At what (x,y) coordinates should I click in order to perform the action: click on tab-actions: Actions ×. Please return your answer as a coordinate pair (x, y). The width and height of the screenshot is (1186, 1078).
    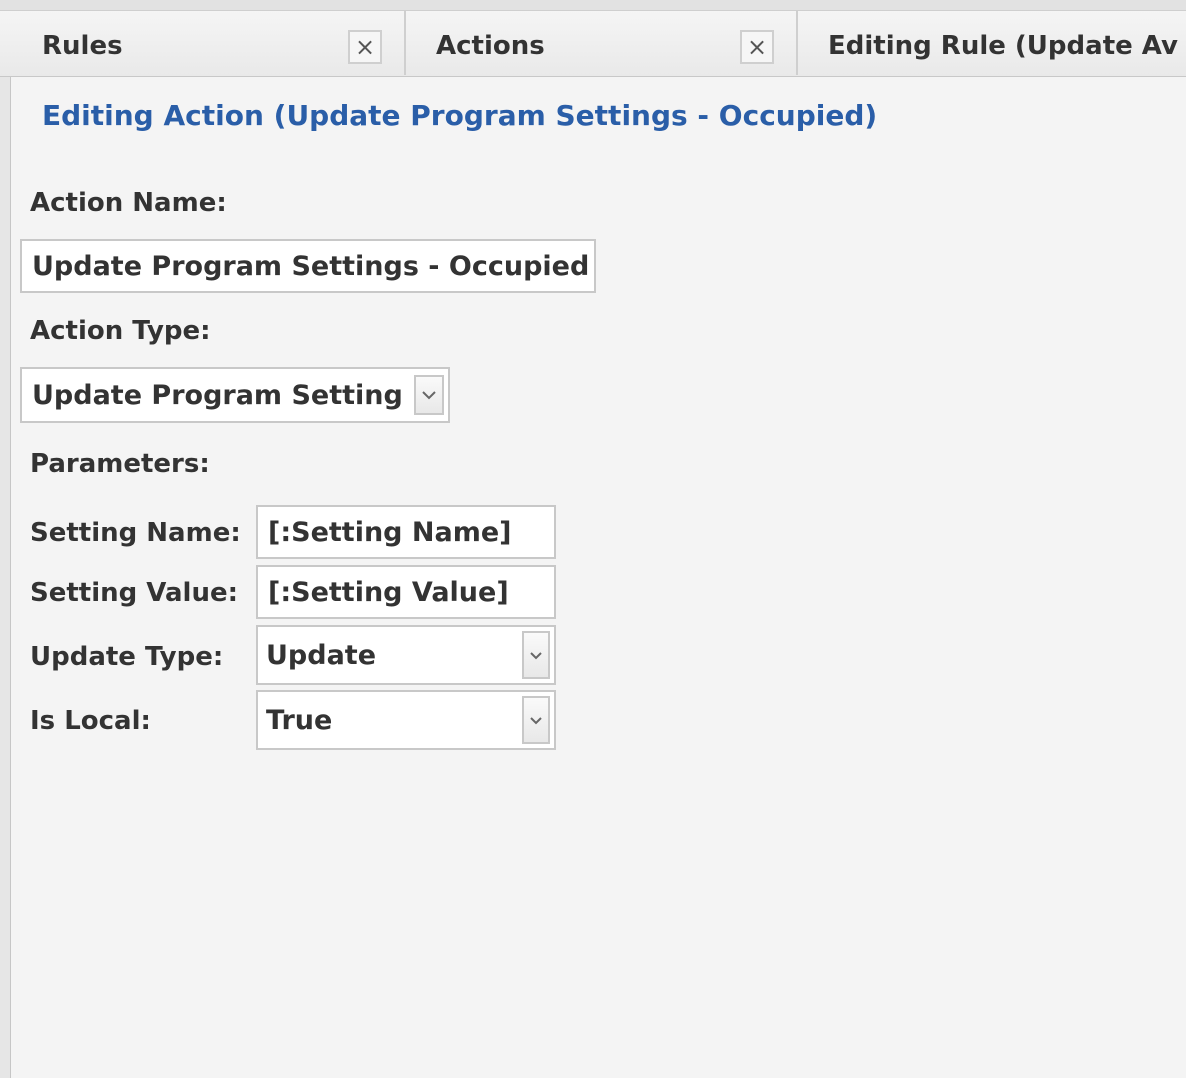
    Looking at the image, I should click on (602, 43).